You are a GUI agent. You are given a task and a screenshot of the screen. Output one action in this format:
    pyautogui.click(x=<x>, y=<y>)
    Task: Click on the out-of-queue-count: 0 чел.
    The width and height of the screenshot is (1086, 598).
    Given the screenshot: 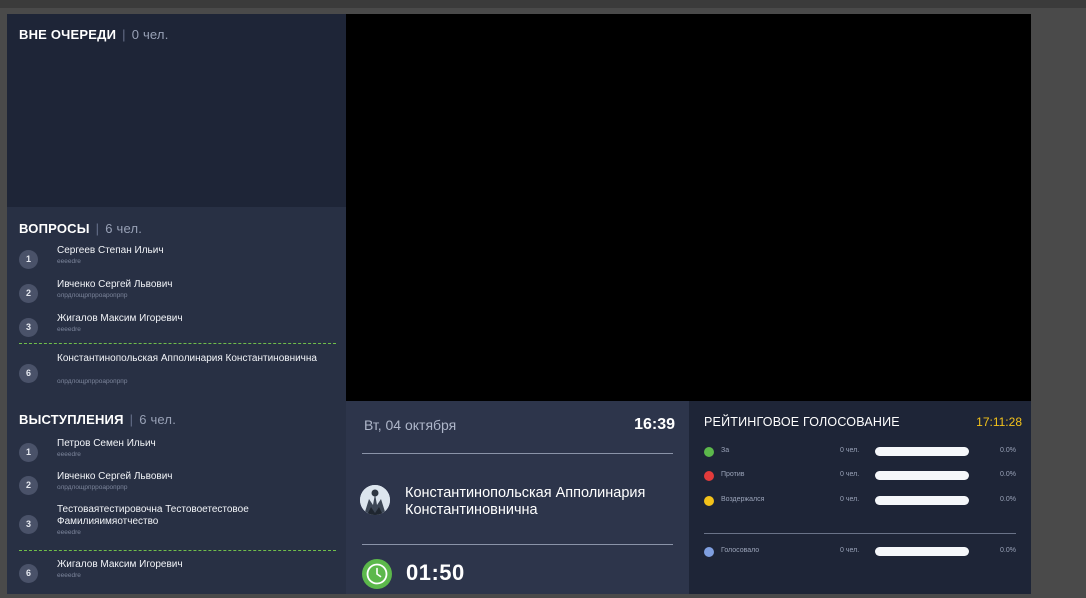 What is the action you would take?
    pyautogui.click(x=150, y=34)
    